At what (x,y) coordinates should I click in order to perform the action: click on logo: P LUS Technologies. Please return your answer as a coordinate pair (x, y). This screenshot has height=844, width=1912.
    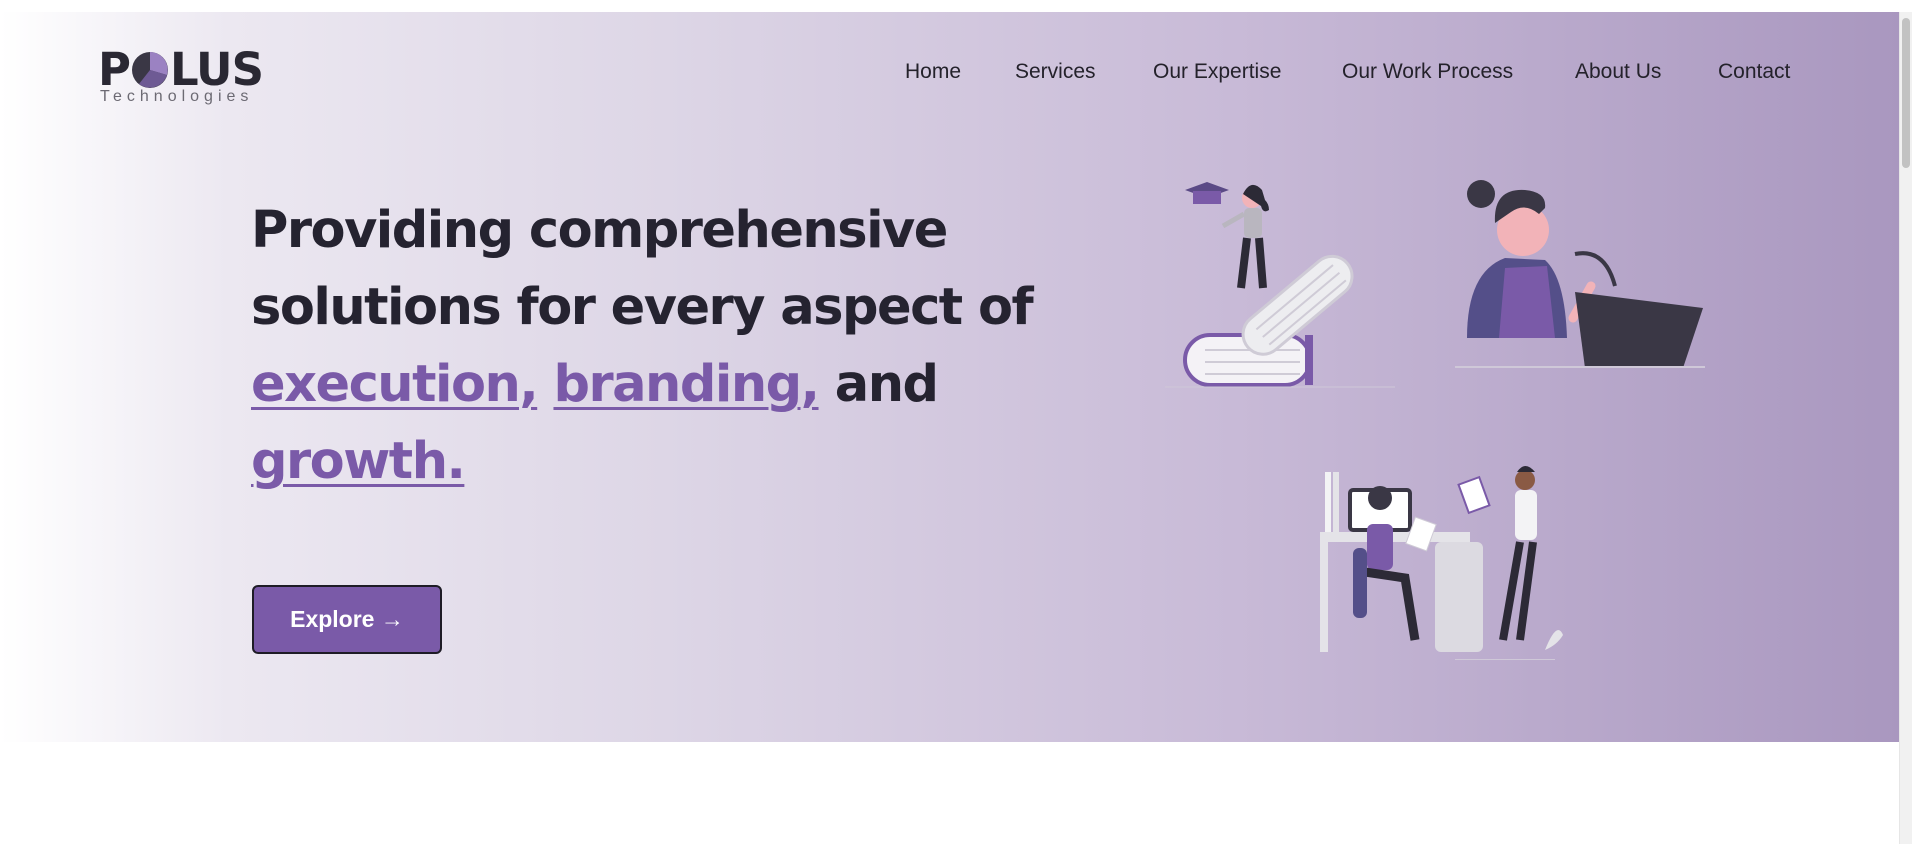
    Looking at the image, I should click on (181, 77).